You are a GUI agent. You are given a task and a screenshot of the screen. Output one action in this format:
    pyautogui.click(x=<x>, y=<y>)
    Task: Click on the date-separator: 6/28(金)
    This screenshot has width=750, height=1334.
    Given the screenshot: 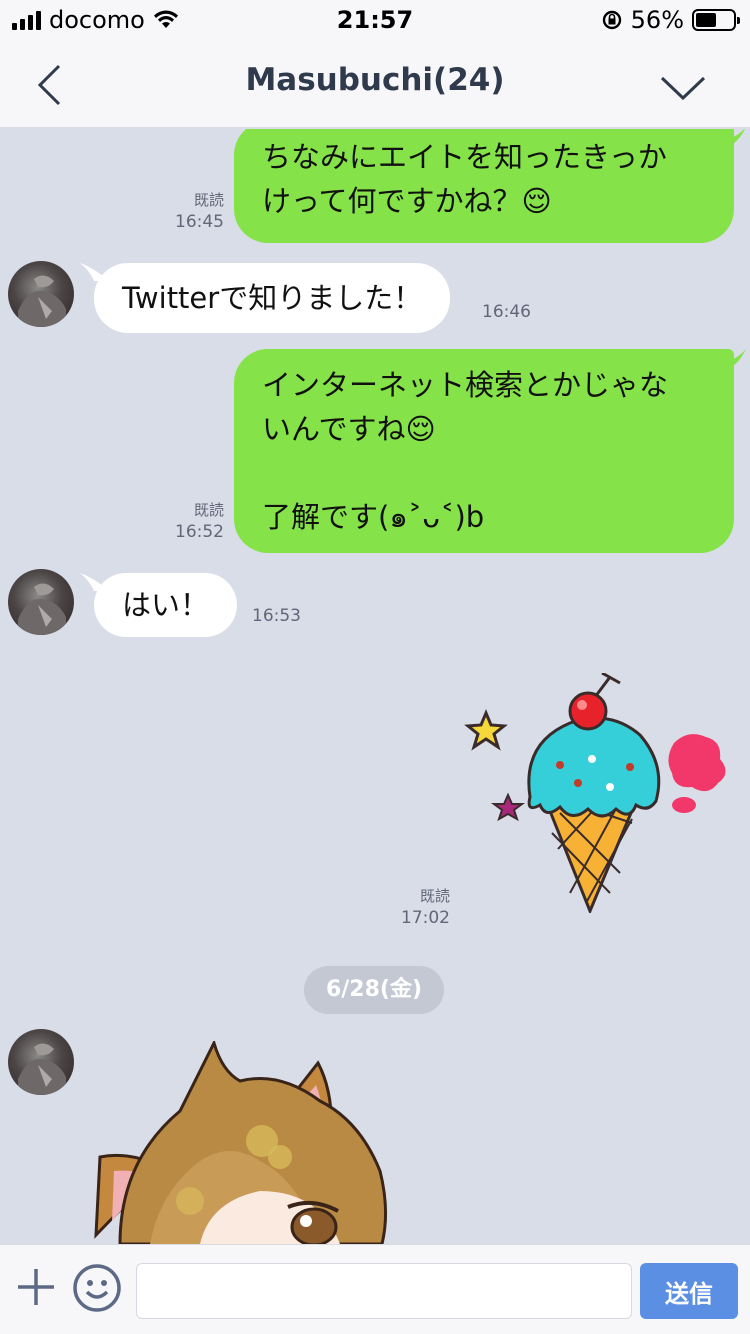 What is the action you would take?
    pyautogui.click(x=374, y=990)
    